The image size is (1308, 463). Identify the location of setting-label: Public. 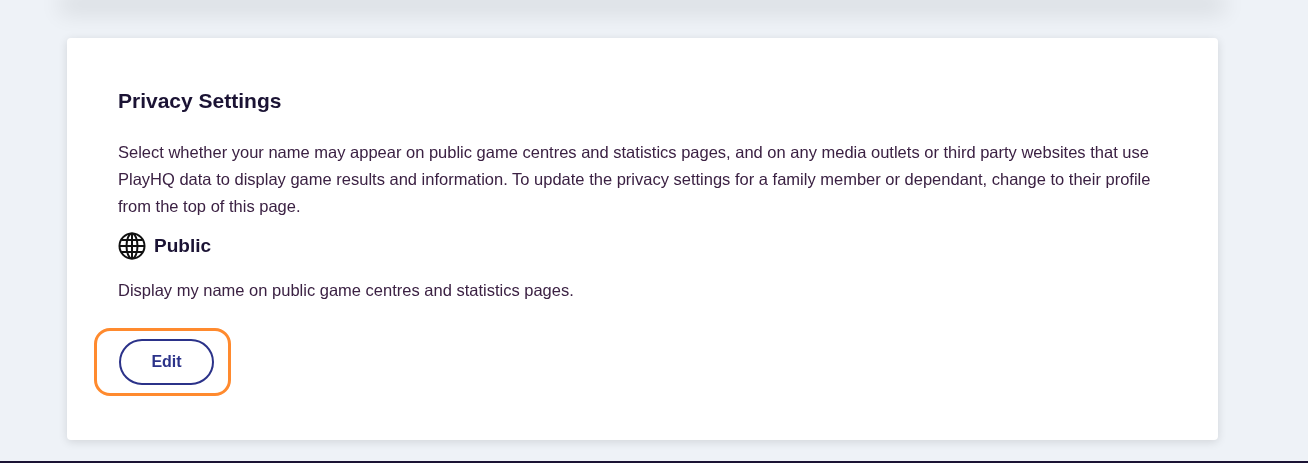
(182, 246).